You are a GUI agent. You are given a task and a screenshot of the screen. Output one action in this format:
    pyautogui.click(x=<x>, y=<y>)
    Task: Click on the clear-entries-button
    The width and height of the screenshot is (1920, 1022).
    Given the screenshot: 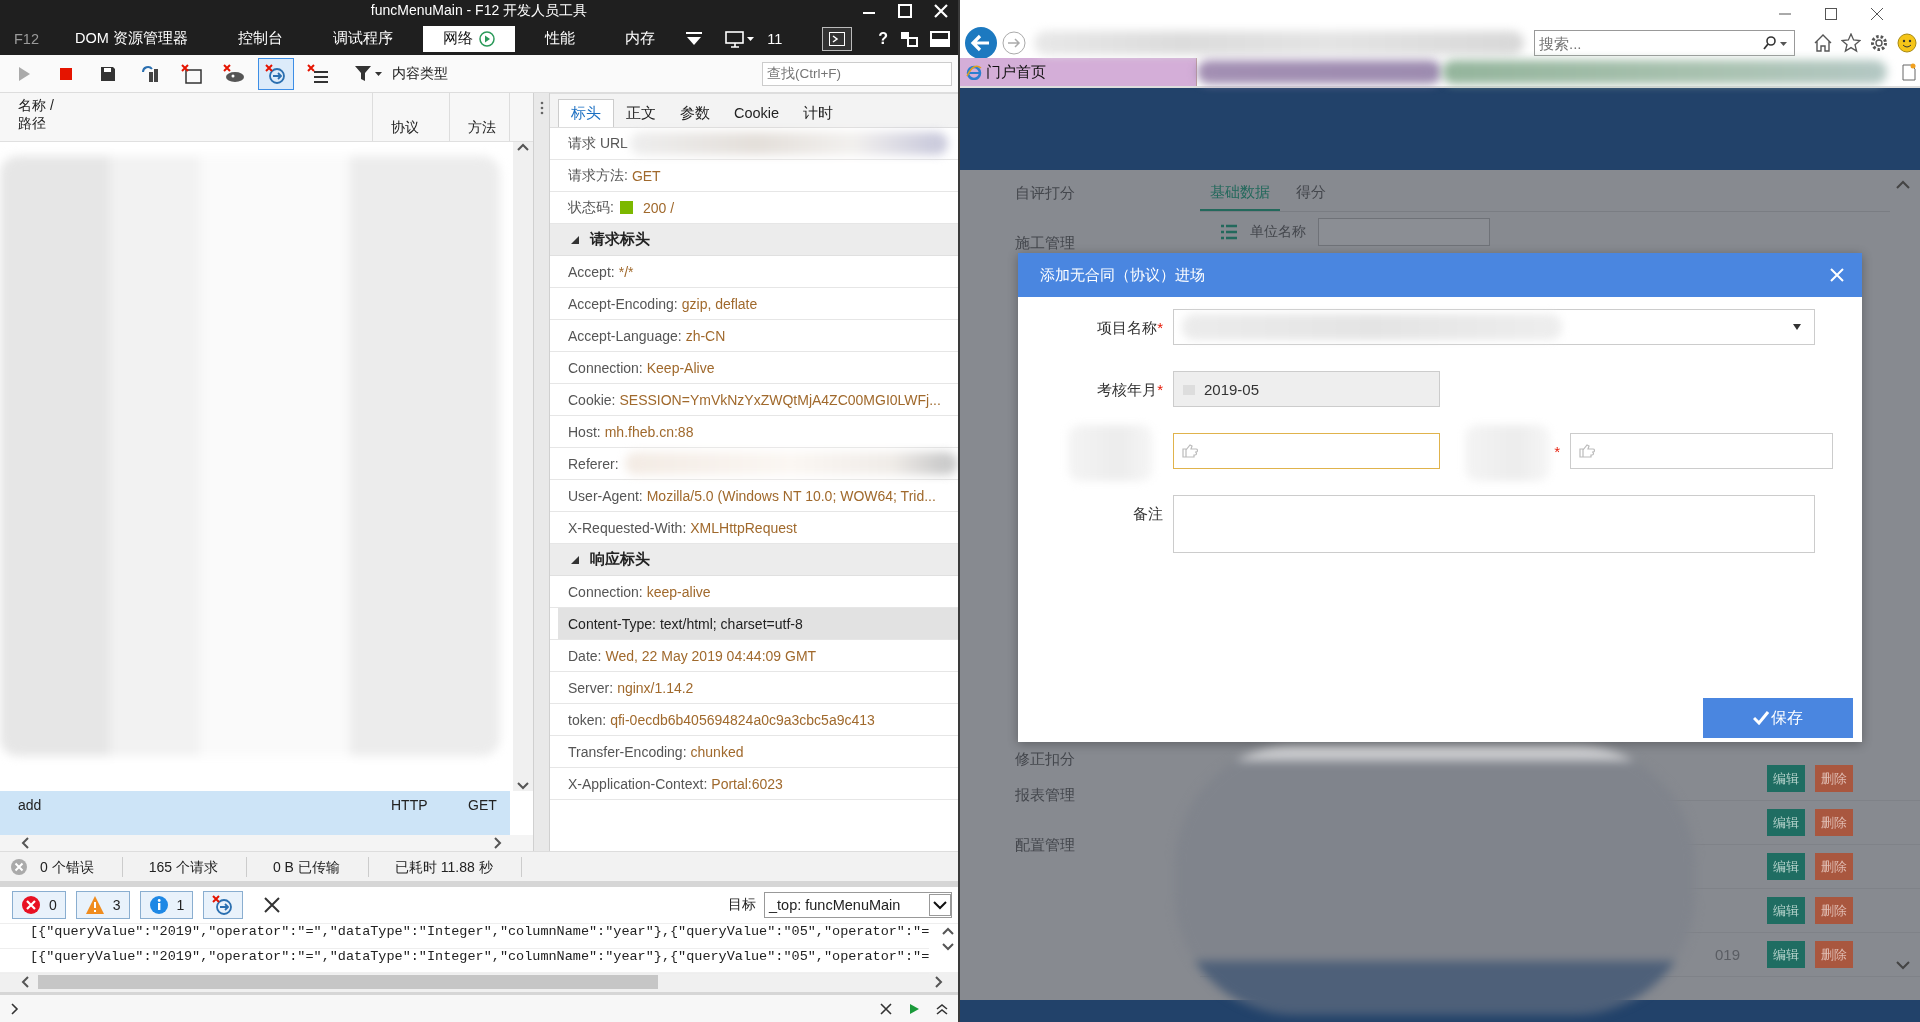 What is the action you would take?
    pyautogui.click(x=318, y=73)
    